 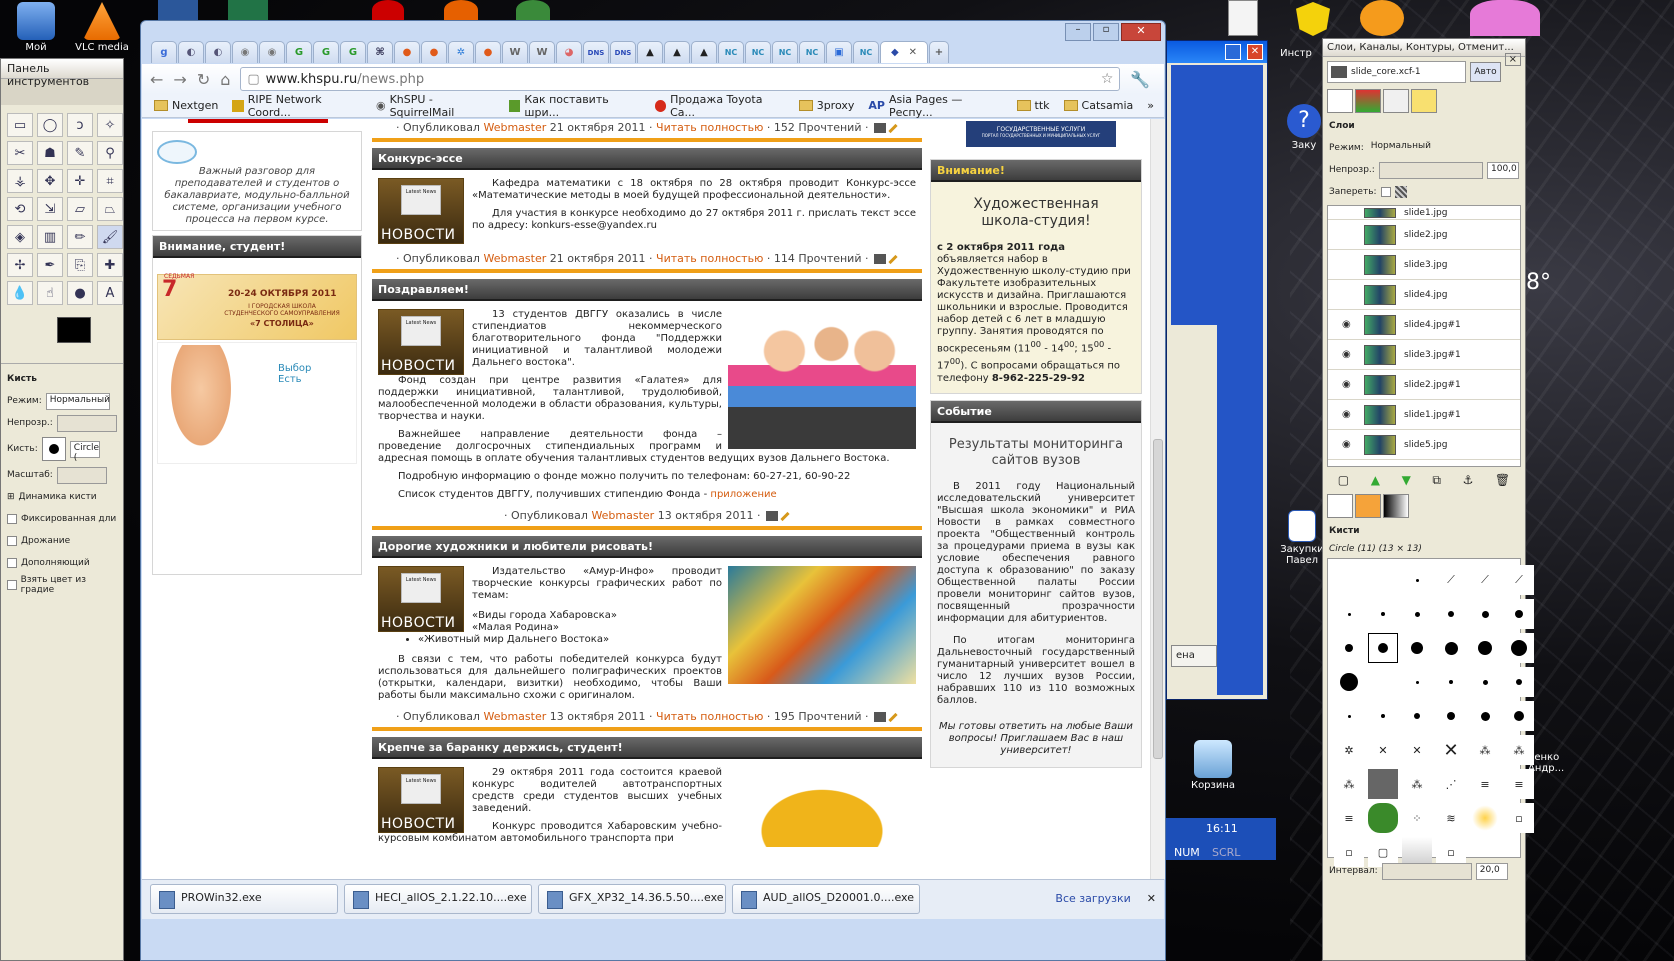 What do you see at coordinates (1512, 59) in the screenshot?
I see `close-icon: ×` at bounding box center [1512, 59].